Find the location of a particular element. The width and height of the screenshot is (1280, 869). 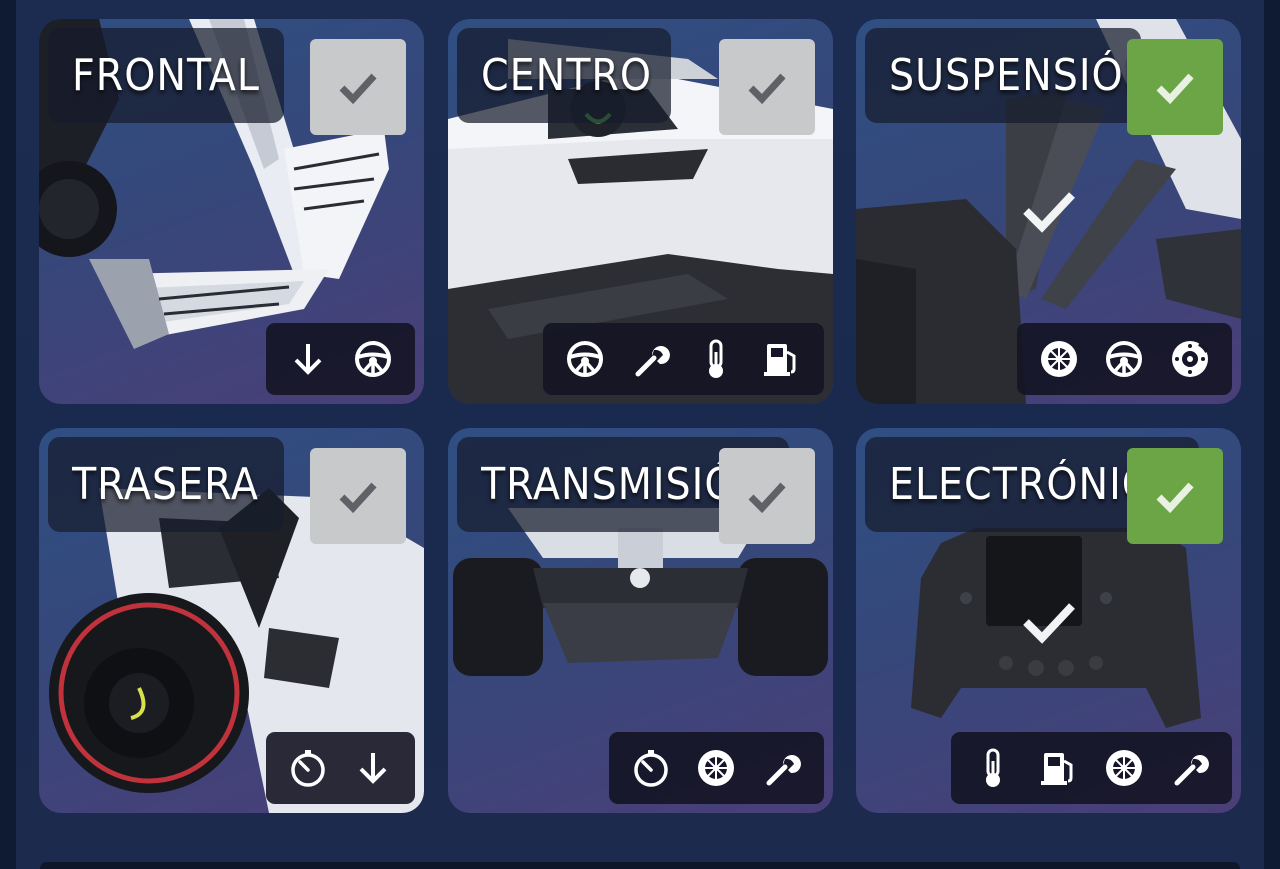

title-box: FRONTAL is located at coordinates (166, 75).